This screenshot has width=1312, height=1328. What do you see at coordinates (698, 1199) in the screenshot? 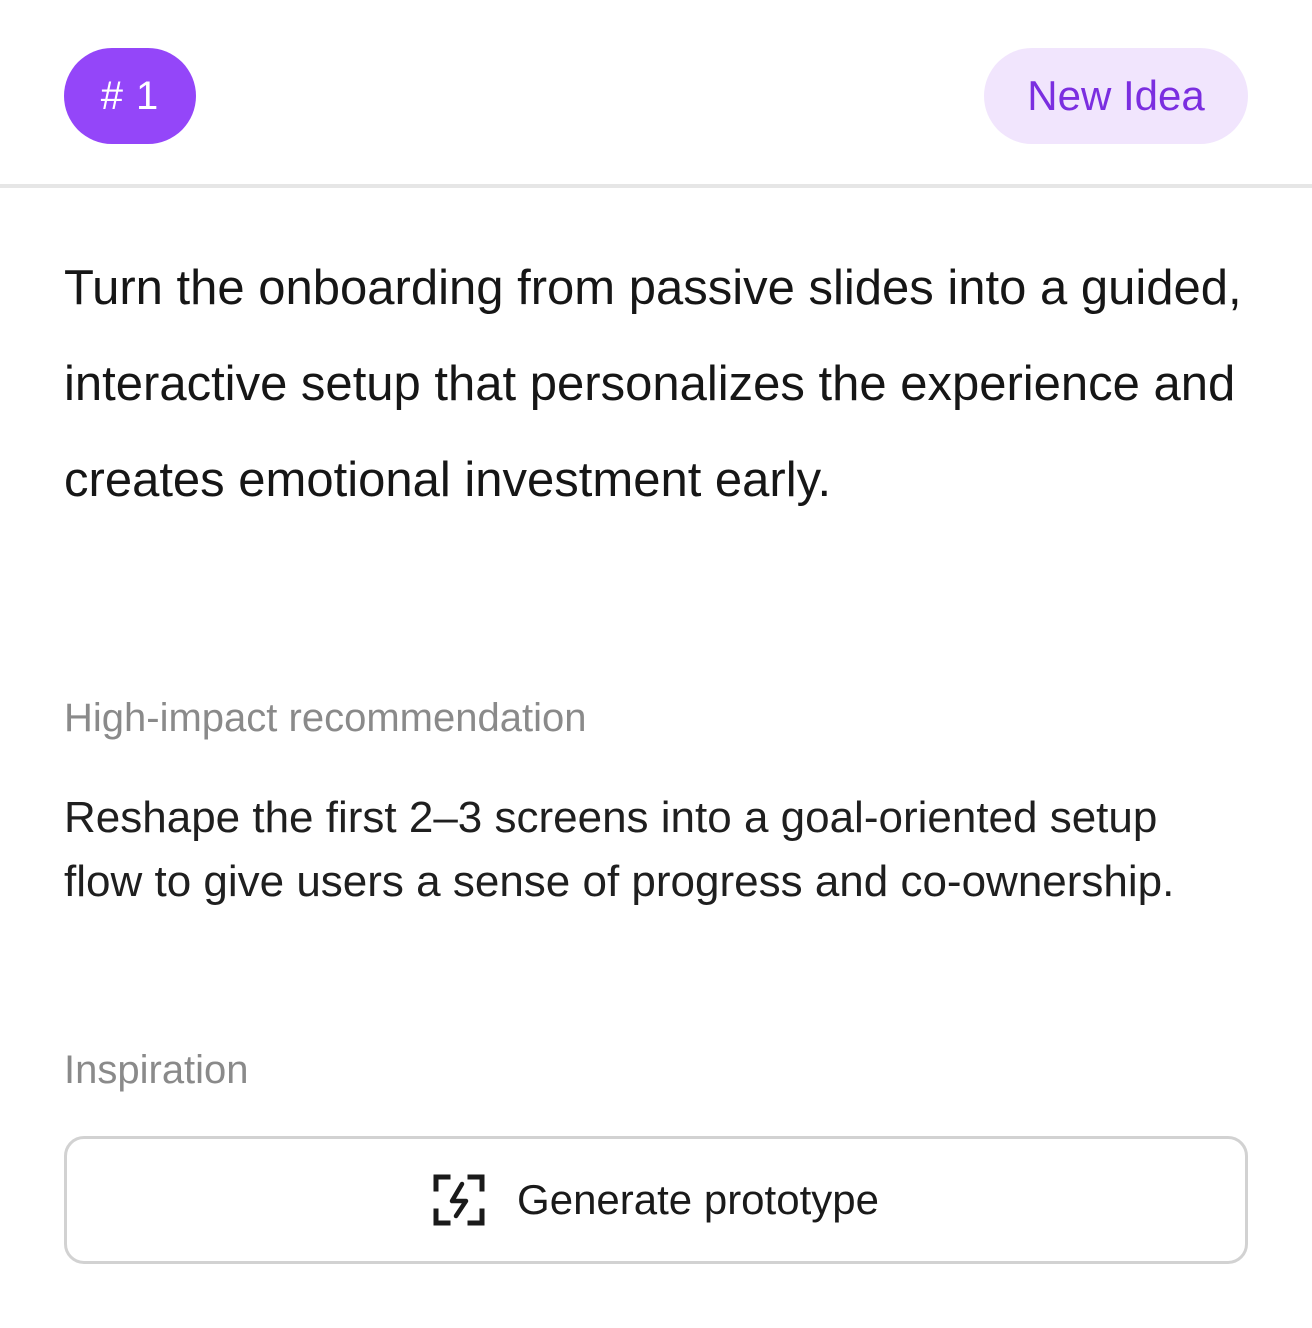
I see `generate-prototype-label: Generate prototype` at bounding box center [698, 1199].